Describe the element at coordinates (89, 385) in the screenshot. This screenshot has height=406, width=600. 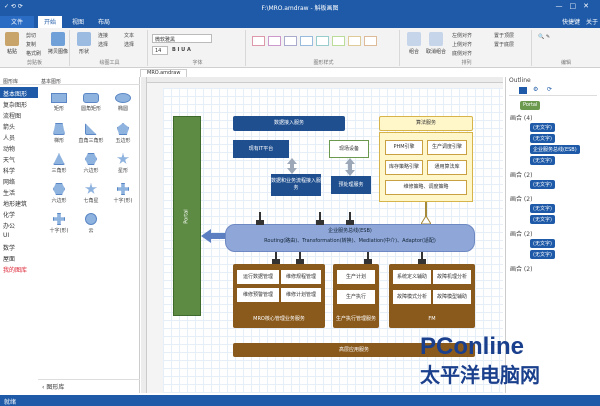
I see `library-footer: ‹ 图形库` at that location.